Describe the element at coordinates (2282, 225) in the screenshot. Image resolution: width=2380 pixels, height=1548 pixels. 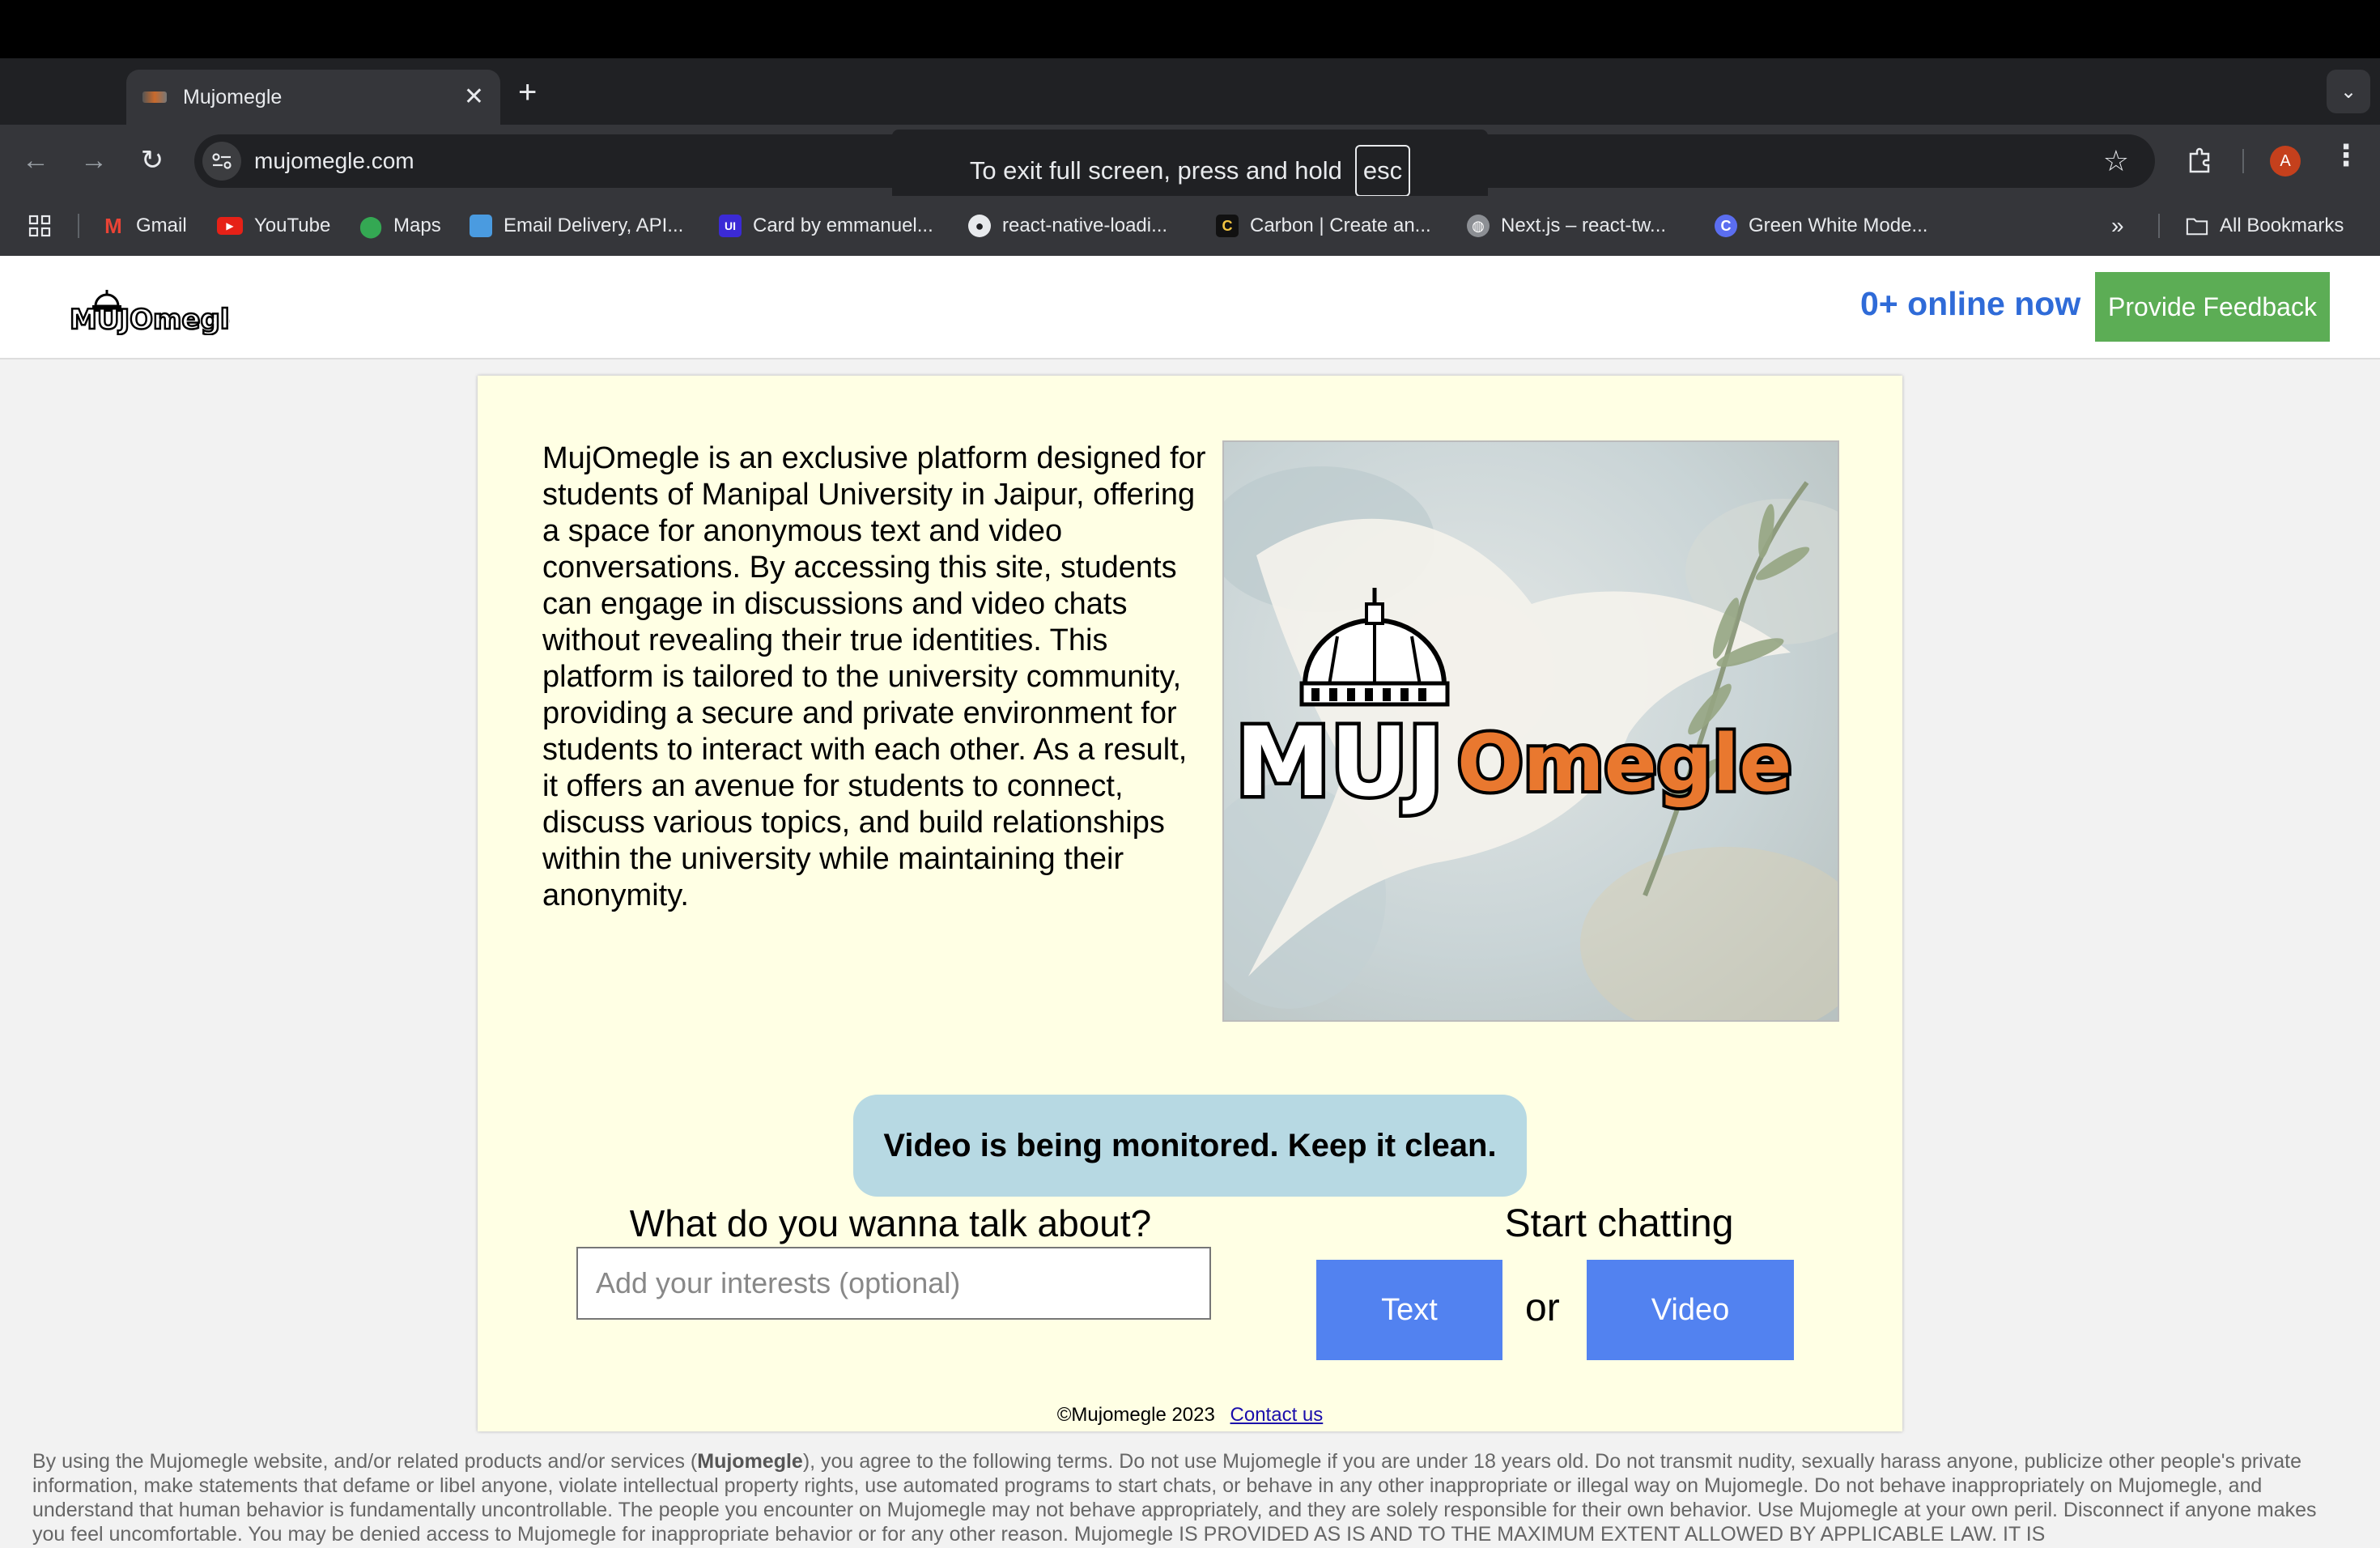
I see `all-bookmarks-label: All Bookmarks` at that location.